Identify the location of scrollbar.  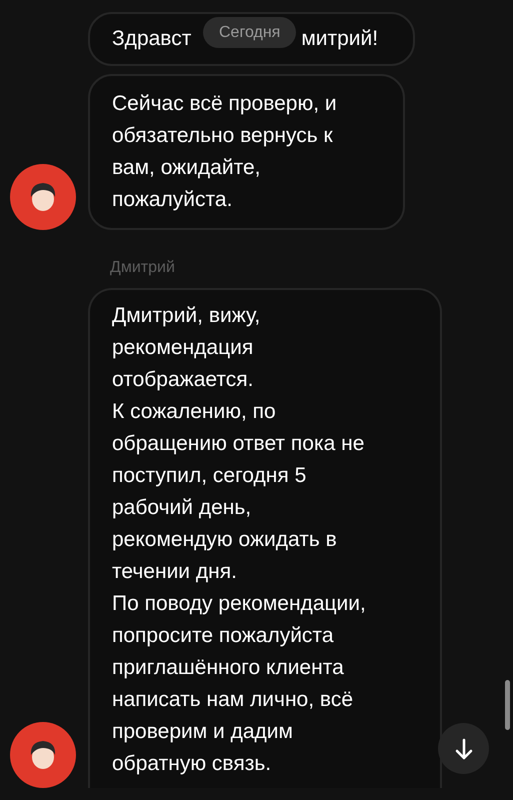
(507, 705).